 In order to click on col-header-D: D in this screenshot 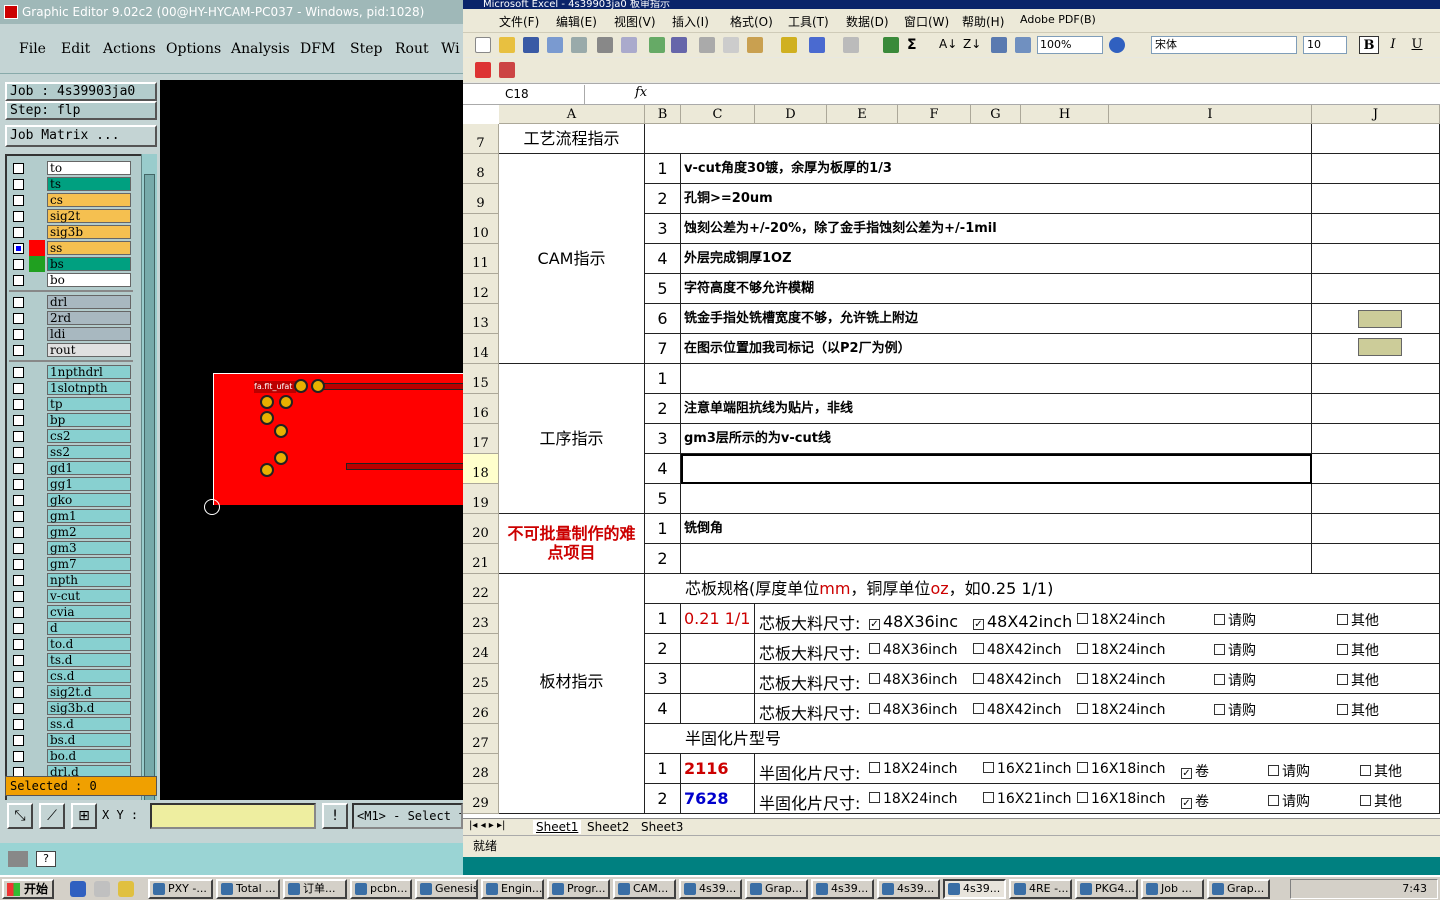, I will do `click(791, 114)`.